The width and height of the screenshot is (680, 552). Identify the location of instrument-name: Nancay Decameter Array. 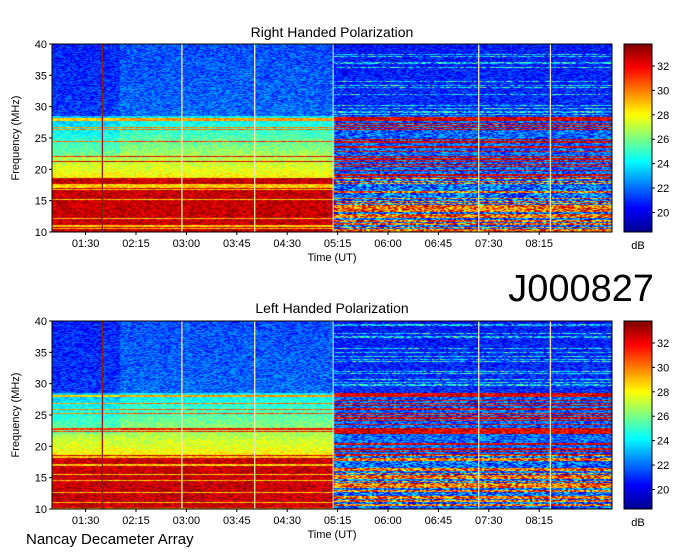
(110, 539).